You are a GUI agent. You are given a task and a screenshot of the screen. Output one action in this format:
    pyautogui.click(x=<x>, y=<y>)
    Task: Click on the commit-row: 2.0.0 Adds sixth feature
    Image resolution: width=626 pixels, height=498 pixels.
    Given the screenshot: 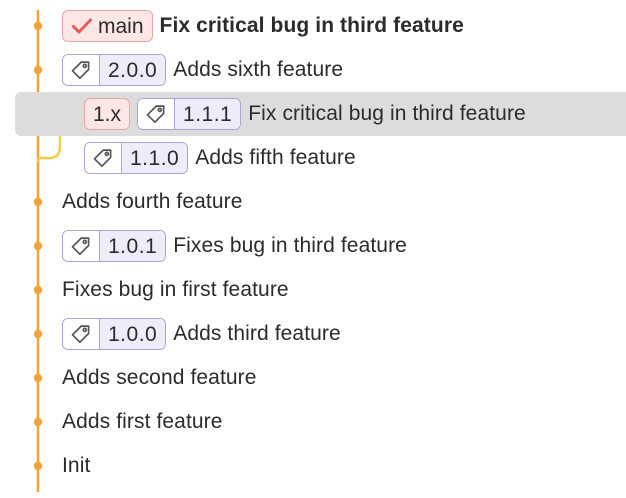 What is the action you would take?
    pyautogui.click(x=202, y=70)
    